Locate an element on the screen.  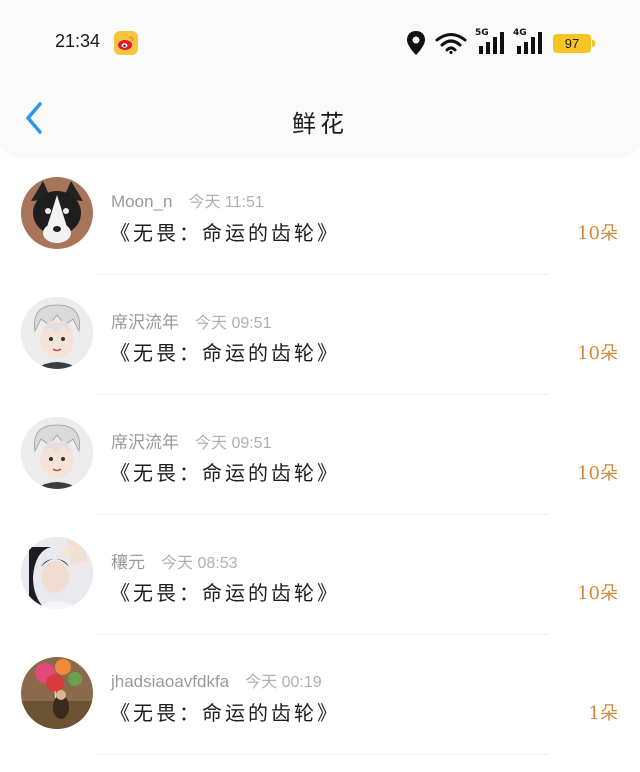
user-name-text: Moon_n is located at coordinates (142, 201).